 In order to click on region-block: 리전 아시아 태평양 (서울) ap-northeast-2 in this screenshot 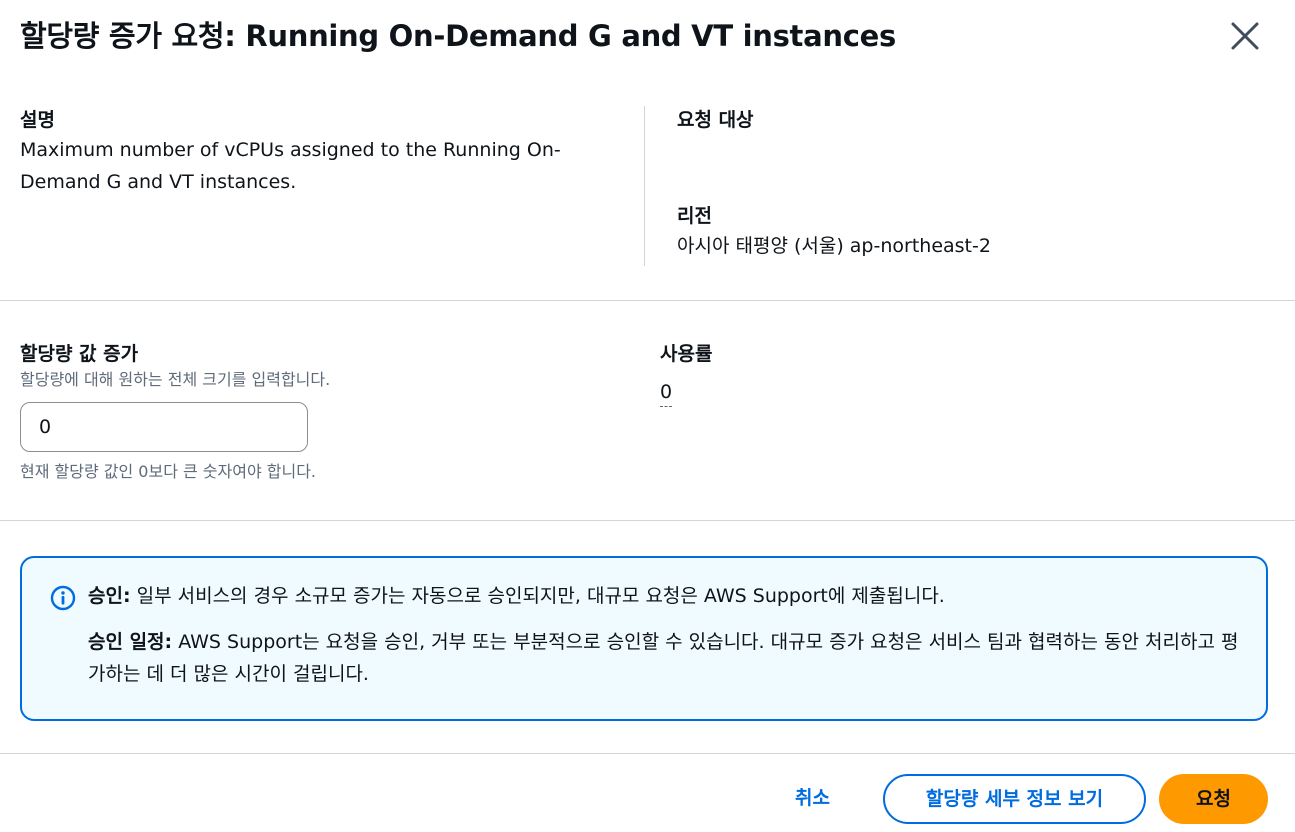, I will do `click(834, 232)`.